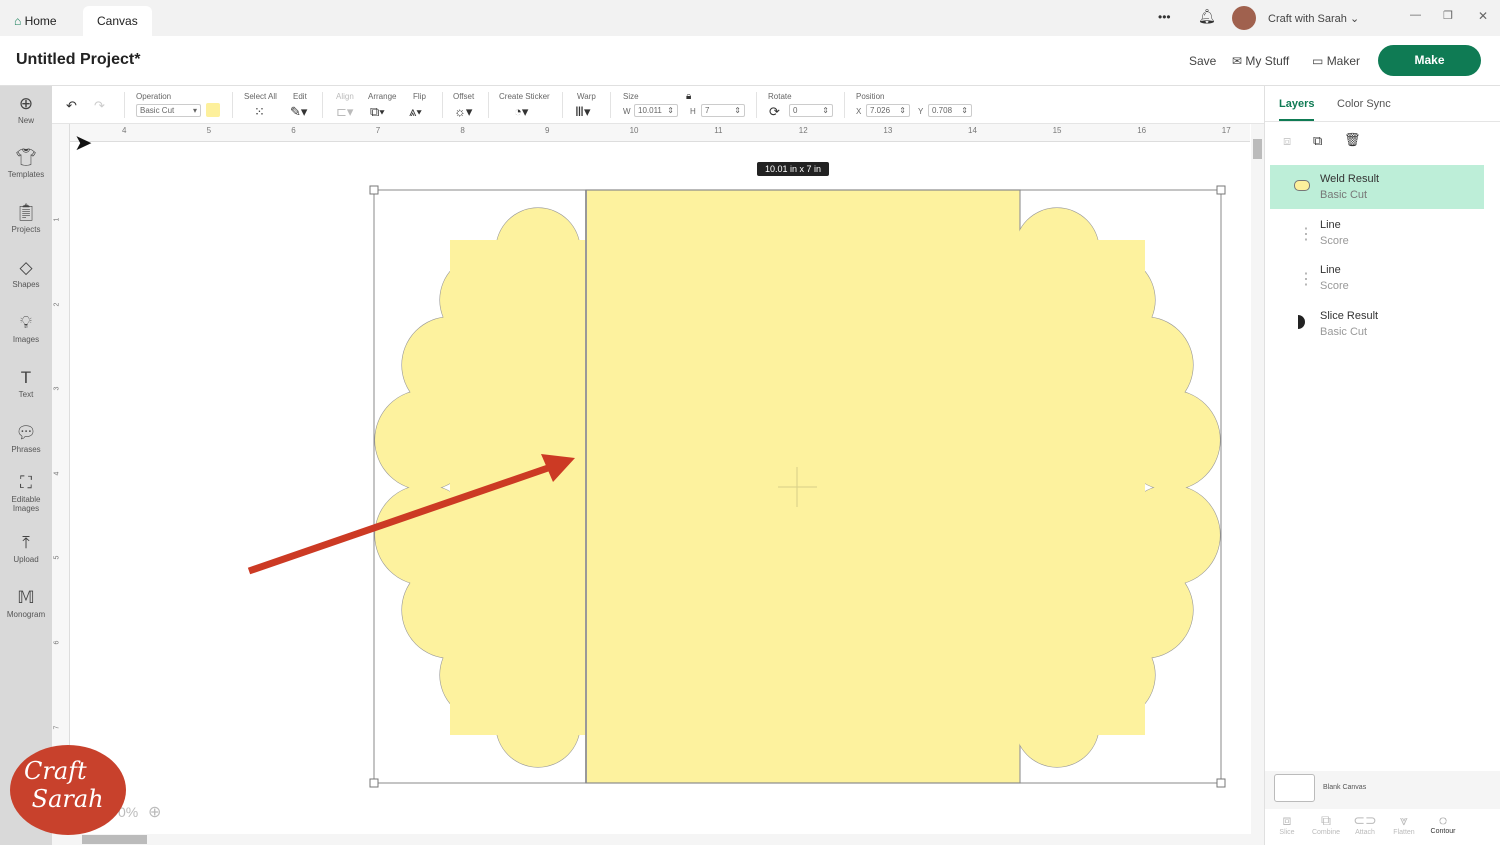 Image resolution: width=1500 pixels, height=845 pixels. What do you see at coordinates (1336, 61) in the screenshot?
I see `maker-button: ▭ Maker` at bounding box center [1336, 61].